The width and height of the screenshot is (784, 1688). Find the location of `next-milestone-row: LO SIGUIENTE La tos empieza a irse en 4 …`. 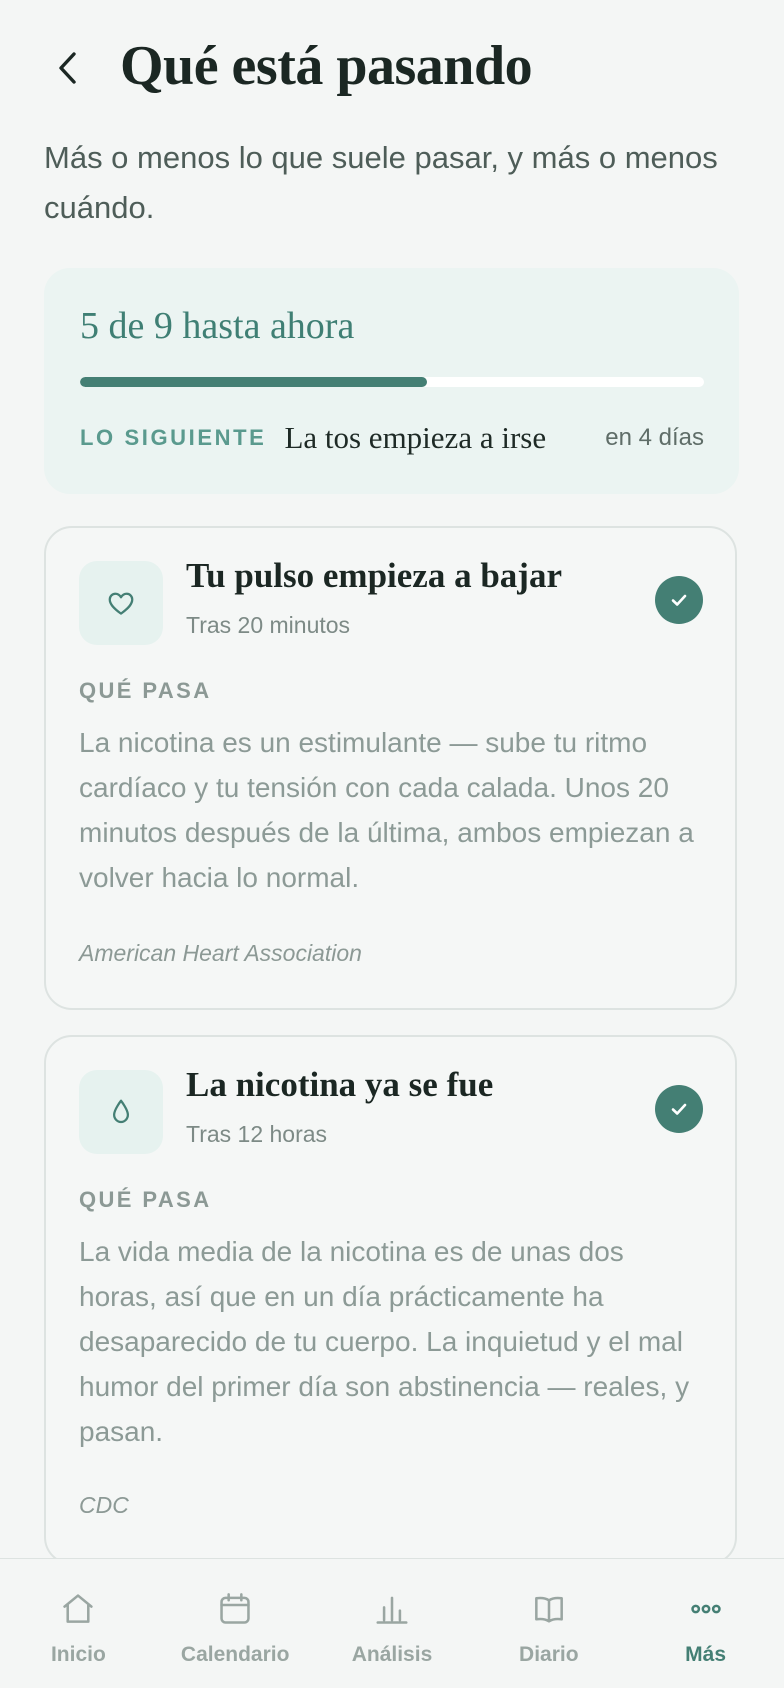

next-milestone-row: LO SIGUIENTE La tos empieza a irse en 4 … is located at coordinates (392, 438).